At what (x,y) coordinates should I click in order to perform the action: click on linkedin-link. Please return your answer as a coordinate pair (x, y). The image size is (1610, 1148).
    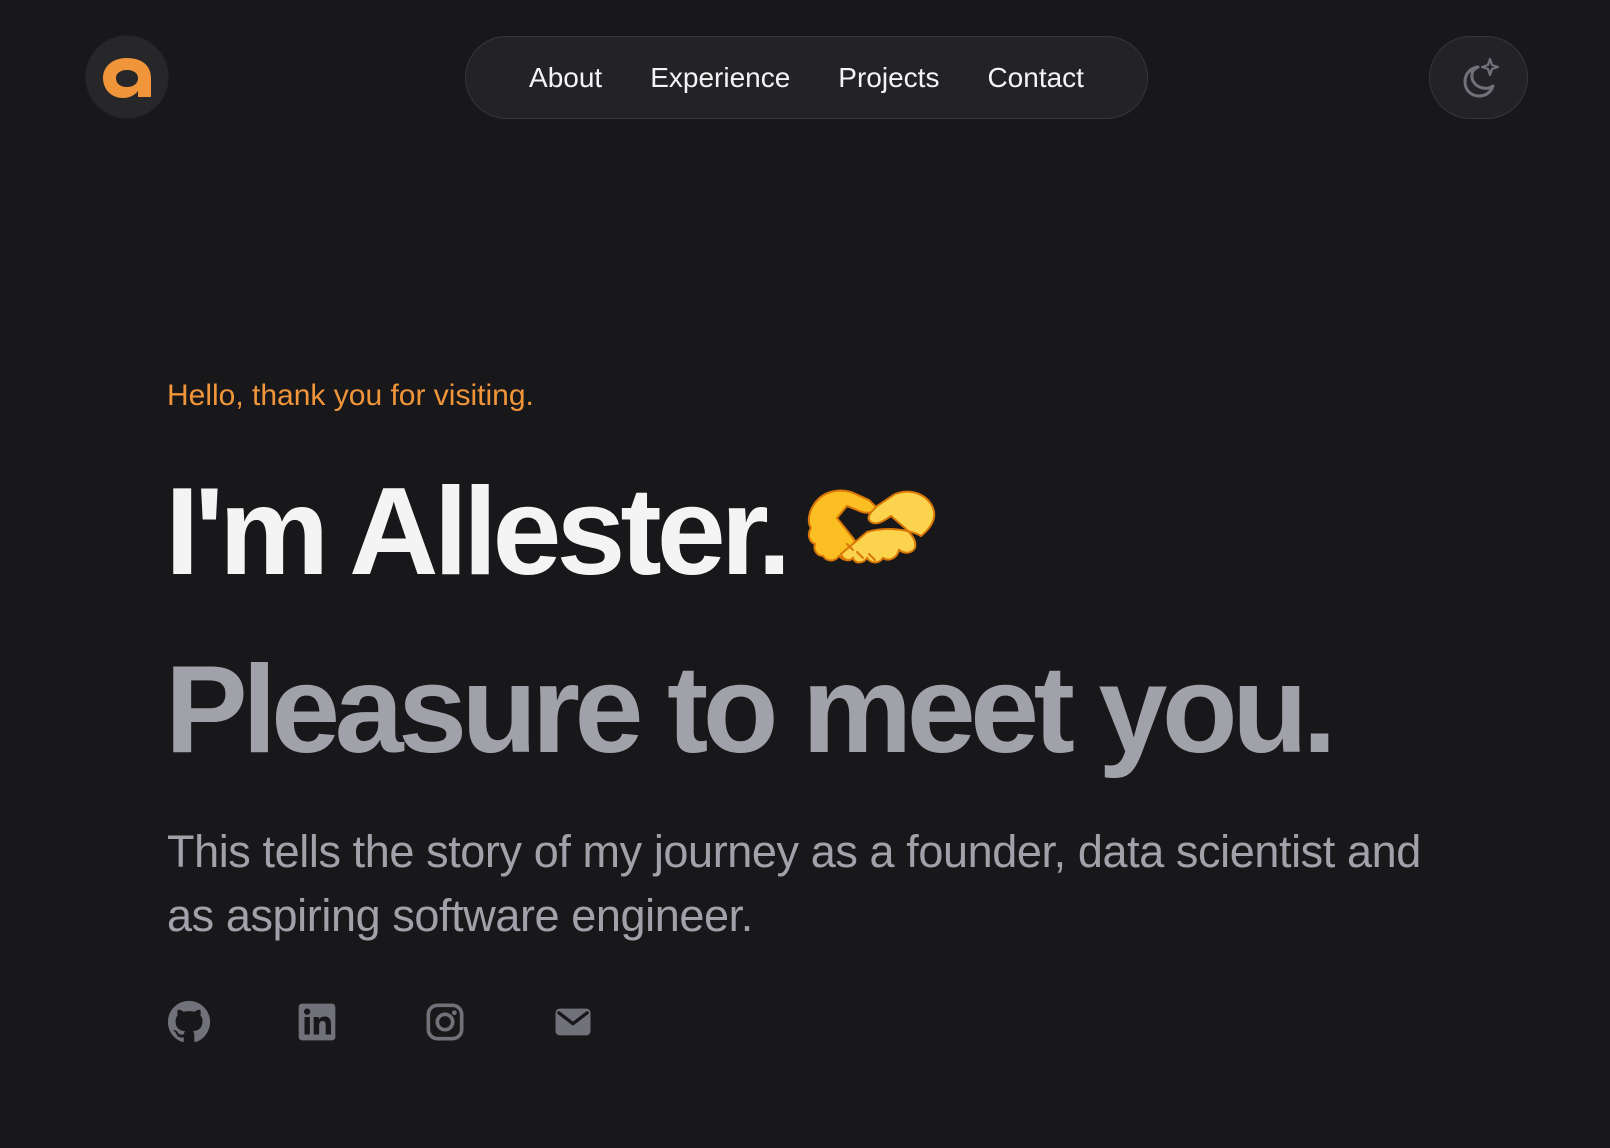
    Looking at the image, I should click on (317, 1022).